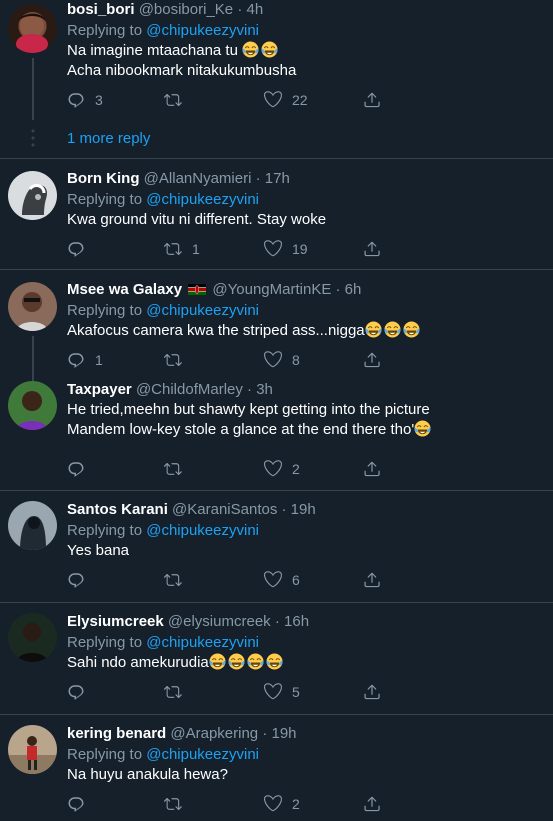 This screenshot has height=821, width=553. I want to click on tweet-actions: 1 8, so click(232, 360).